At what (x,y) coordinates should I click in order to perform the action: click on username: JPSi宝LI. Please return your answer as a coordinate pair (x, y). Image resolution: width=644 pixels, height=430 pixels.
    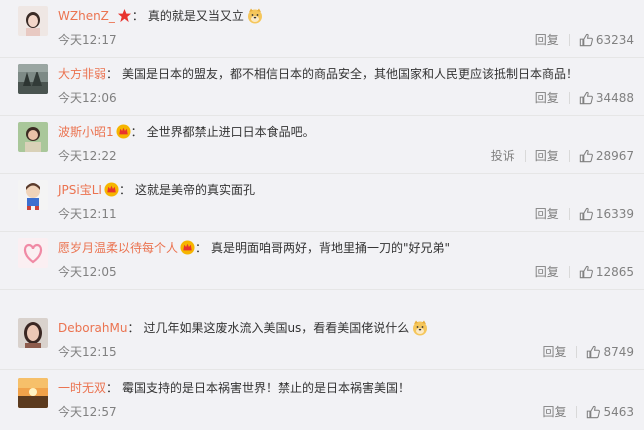
    Looking at the image, I should click on (80, 190).